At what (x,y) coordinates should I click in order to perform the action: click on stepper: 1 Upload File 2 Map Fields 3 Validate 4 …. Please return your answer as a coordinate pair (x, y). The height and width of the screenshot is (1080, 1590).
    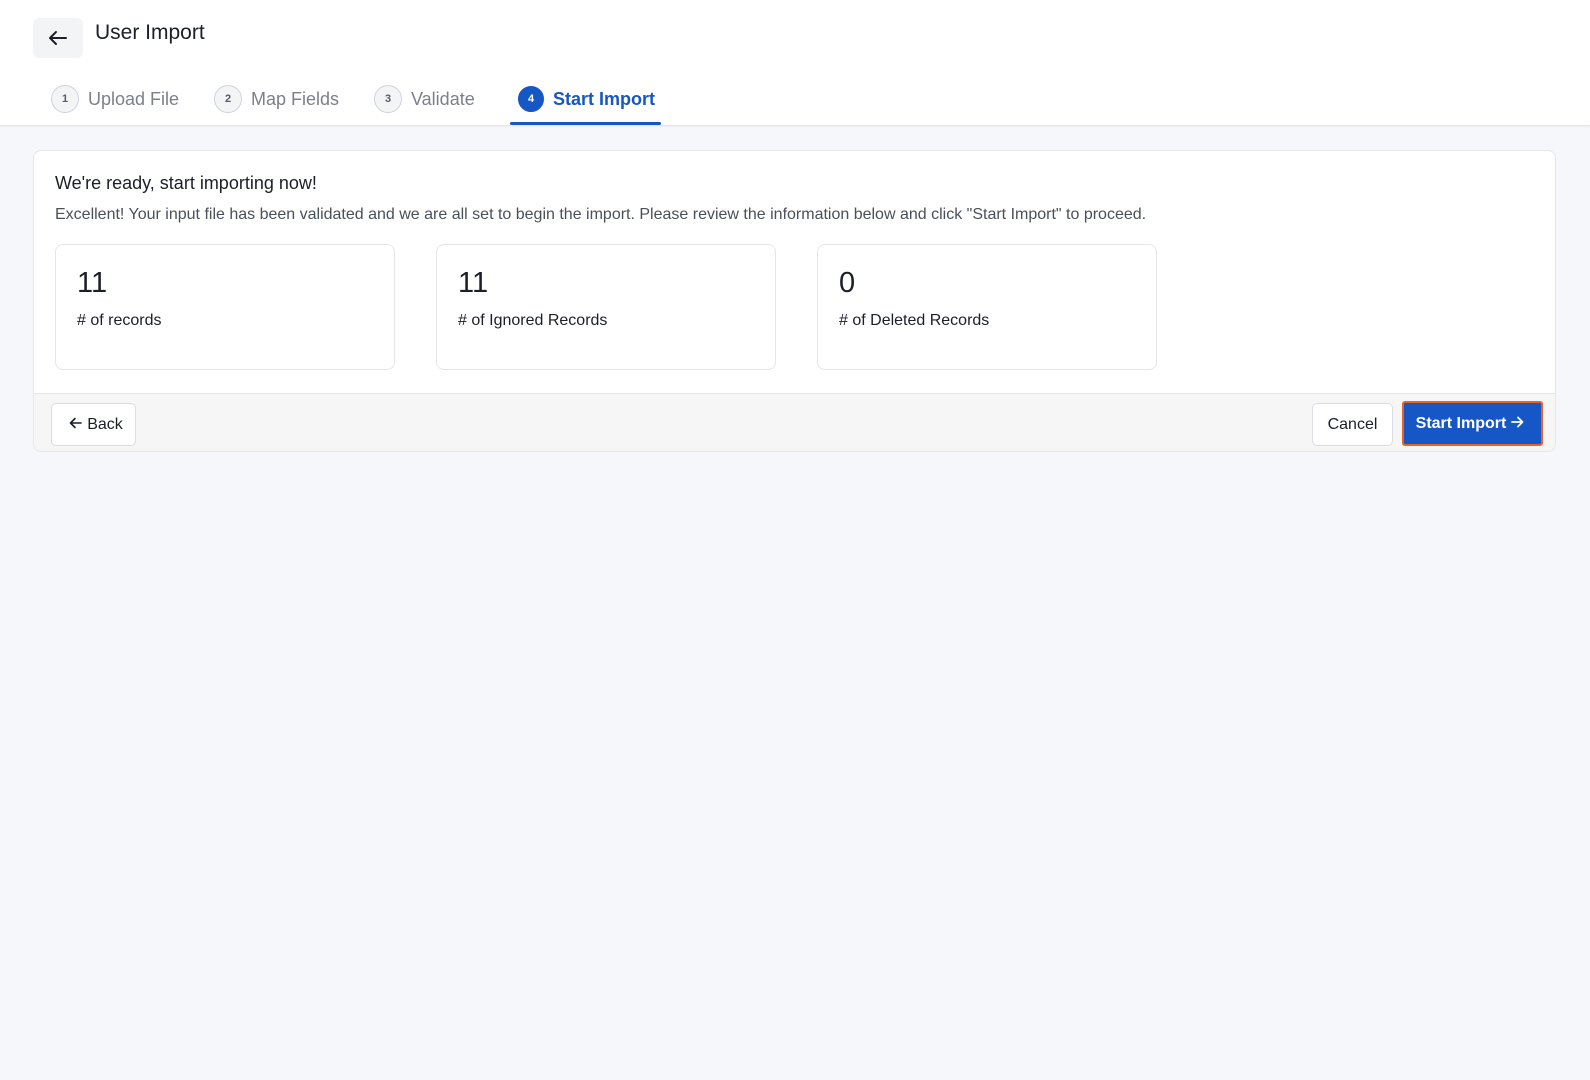
    Looking at the image, I should click on (795, 99).